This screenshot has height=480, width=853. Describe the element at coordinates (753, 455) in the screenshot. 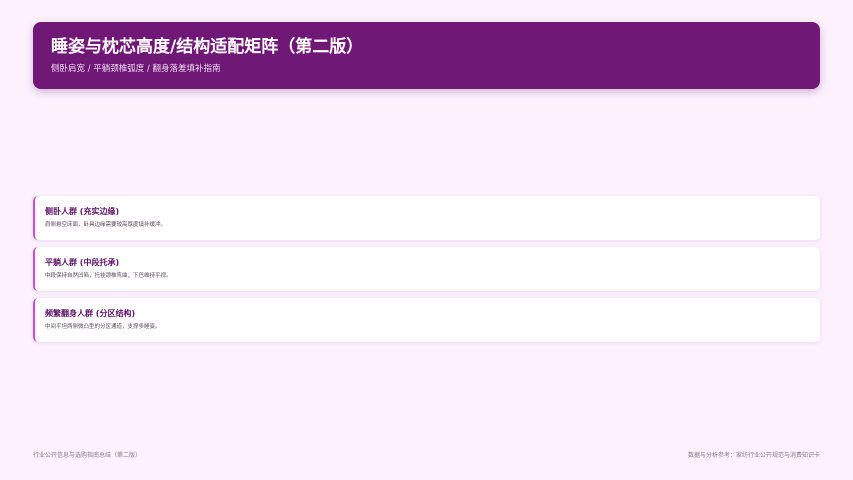

I see `footer-reference-note: 数据与分析参考：家纺行业公开规范与消费知识卡` at that location.